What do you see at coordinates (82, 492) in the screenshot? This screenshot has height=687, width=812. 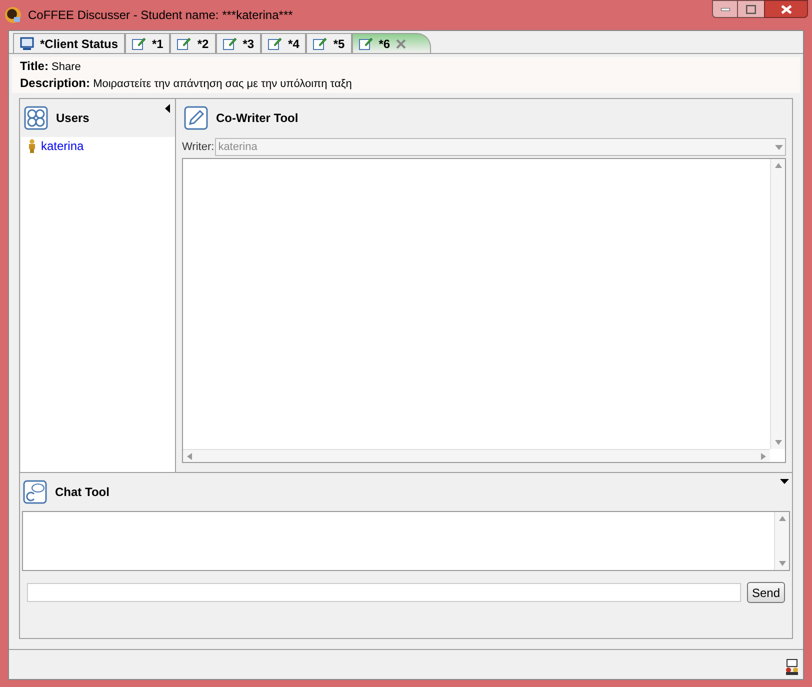 I see `chat-title: Chat Tool` at bounding box center [82, 492].